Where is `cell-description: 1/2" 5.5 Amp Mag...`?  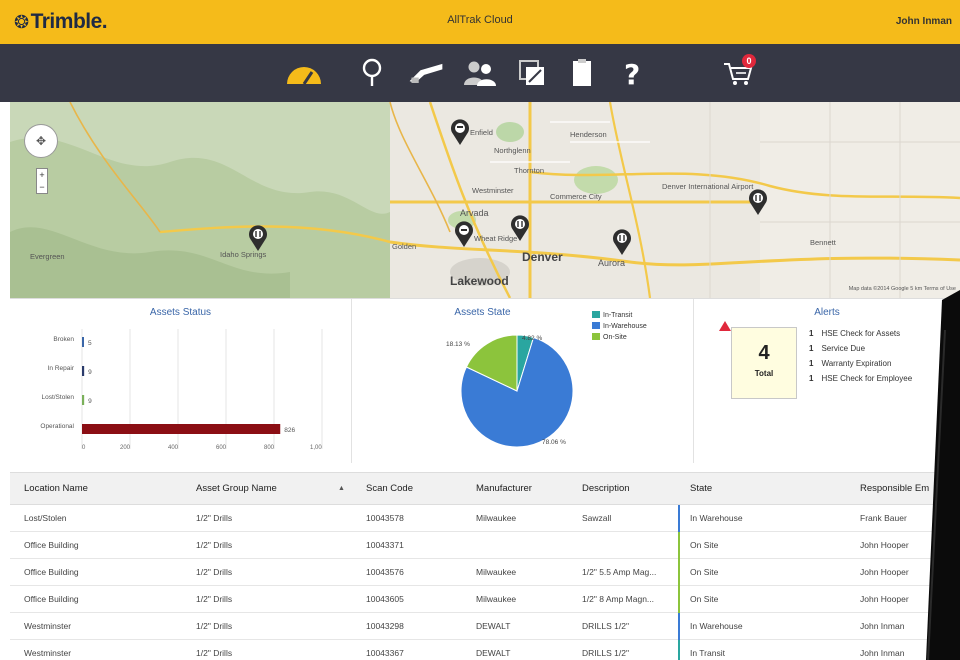 cell-description: 1/2" 5.5 Amp Mag... is located at coordinates (619, 572).